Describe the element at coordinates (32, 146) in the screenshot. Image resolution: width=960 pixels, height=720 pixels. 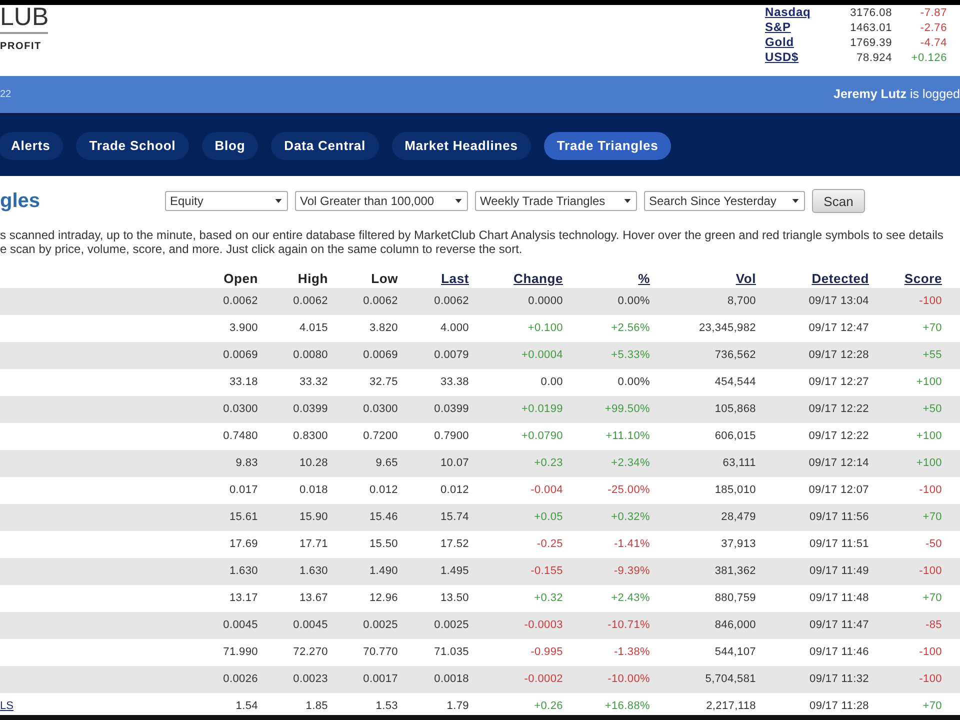
I see `nav-tab: Alerts` at that location.